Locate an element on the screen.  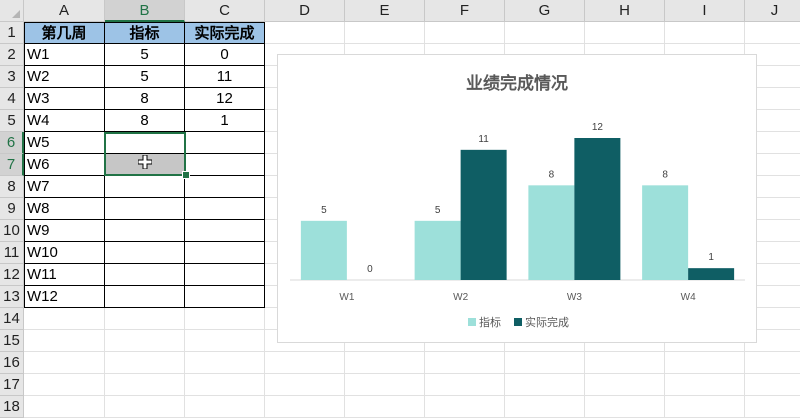
actual-cell: 12 is located at coordinates (225, 99).